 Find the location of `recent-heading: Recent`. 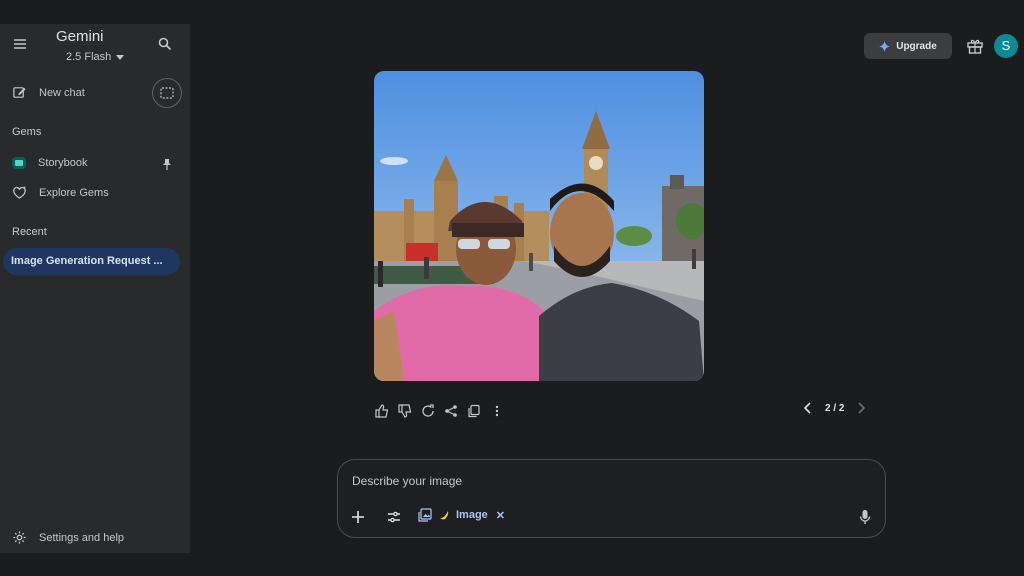

recent-heading: Recent is located at coordinates (29, 232).